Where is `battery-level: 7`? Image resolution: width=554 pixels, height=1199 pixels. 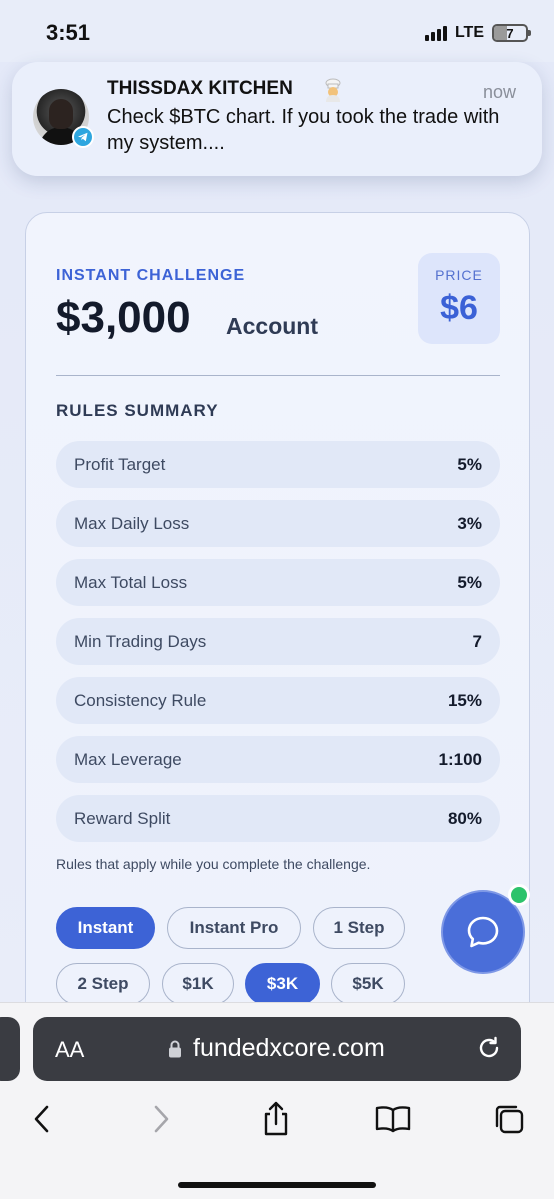 battery-level: 7 is located at coordinates (510, 33).